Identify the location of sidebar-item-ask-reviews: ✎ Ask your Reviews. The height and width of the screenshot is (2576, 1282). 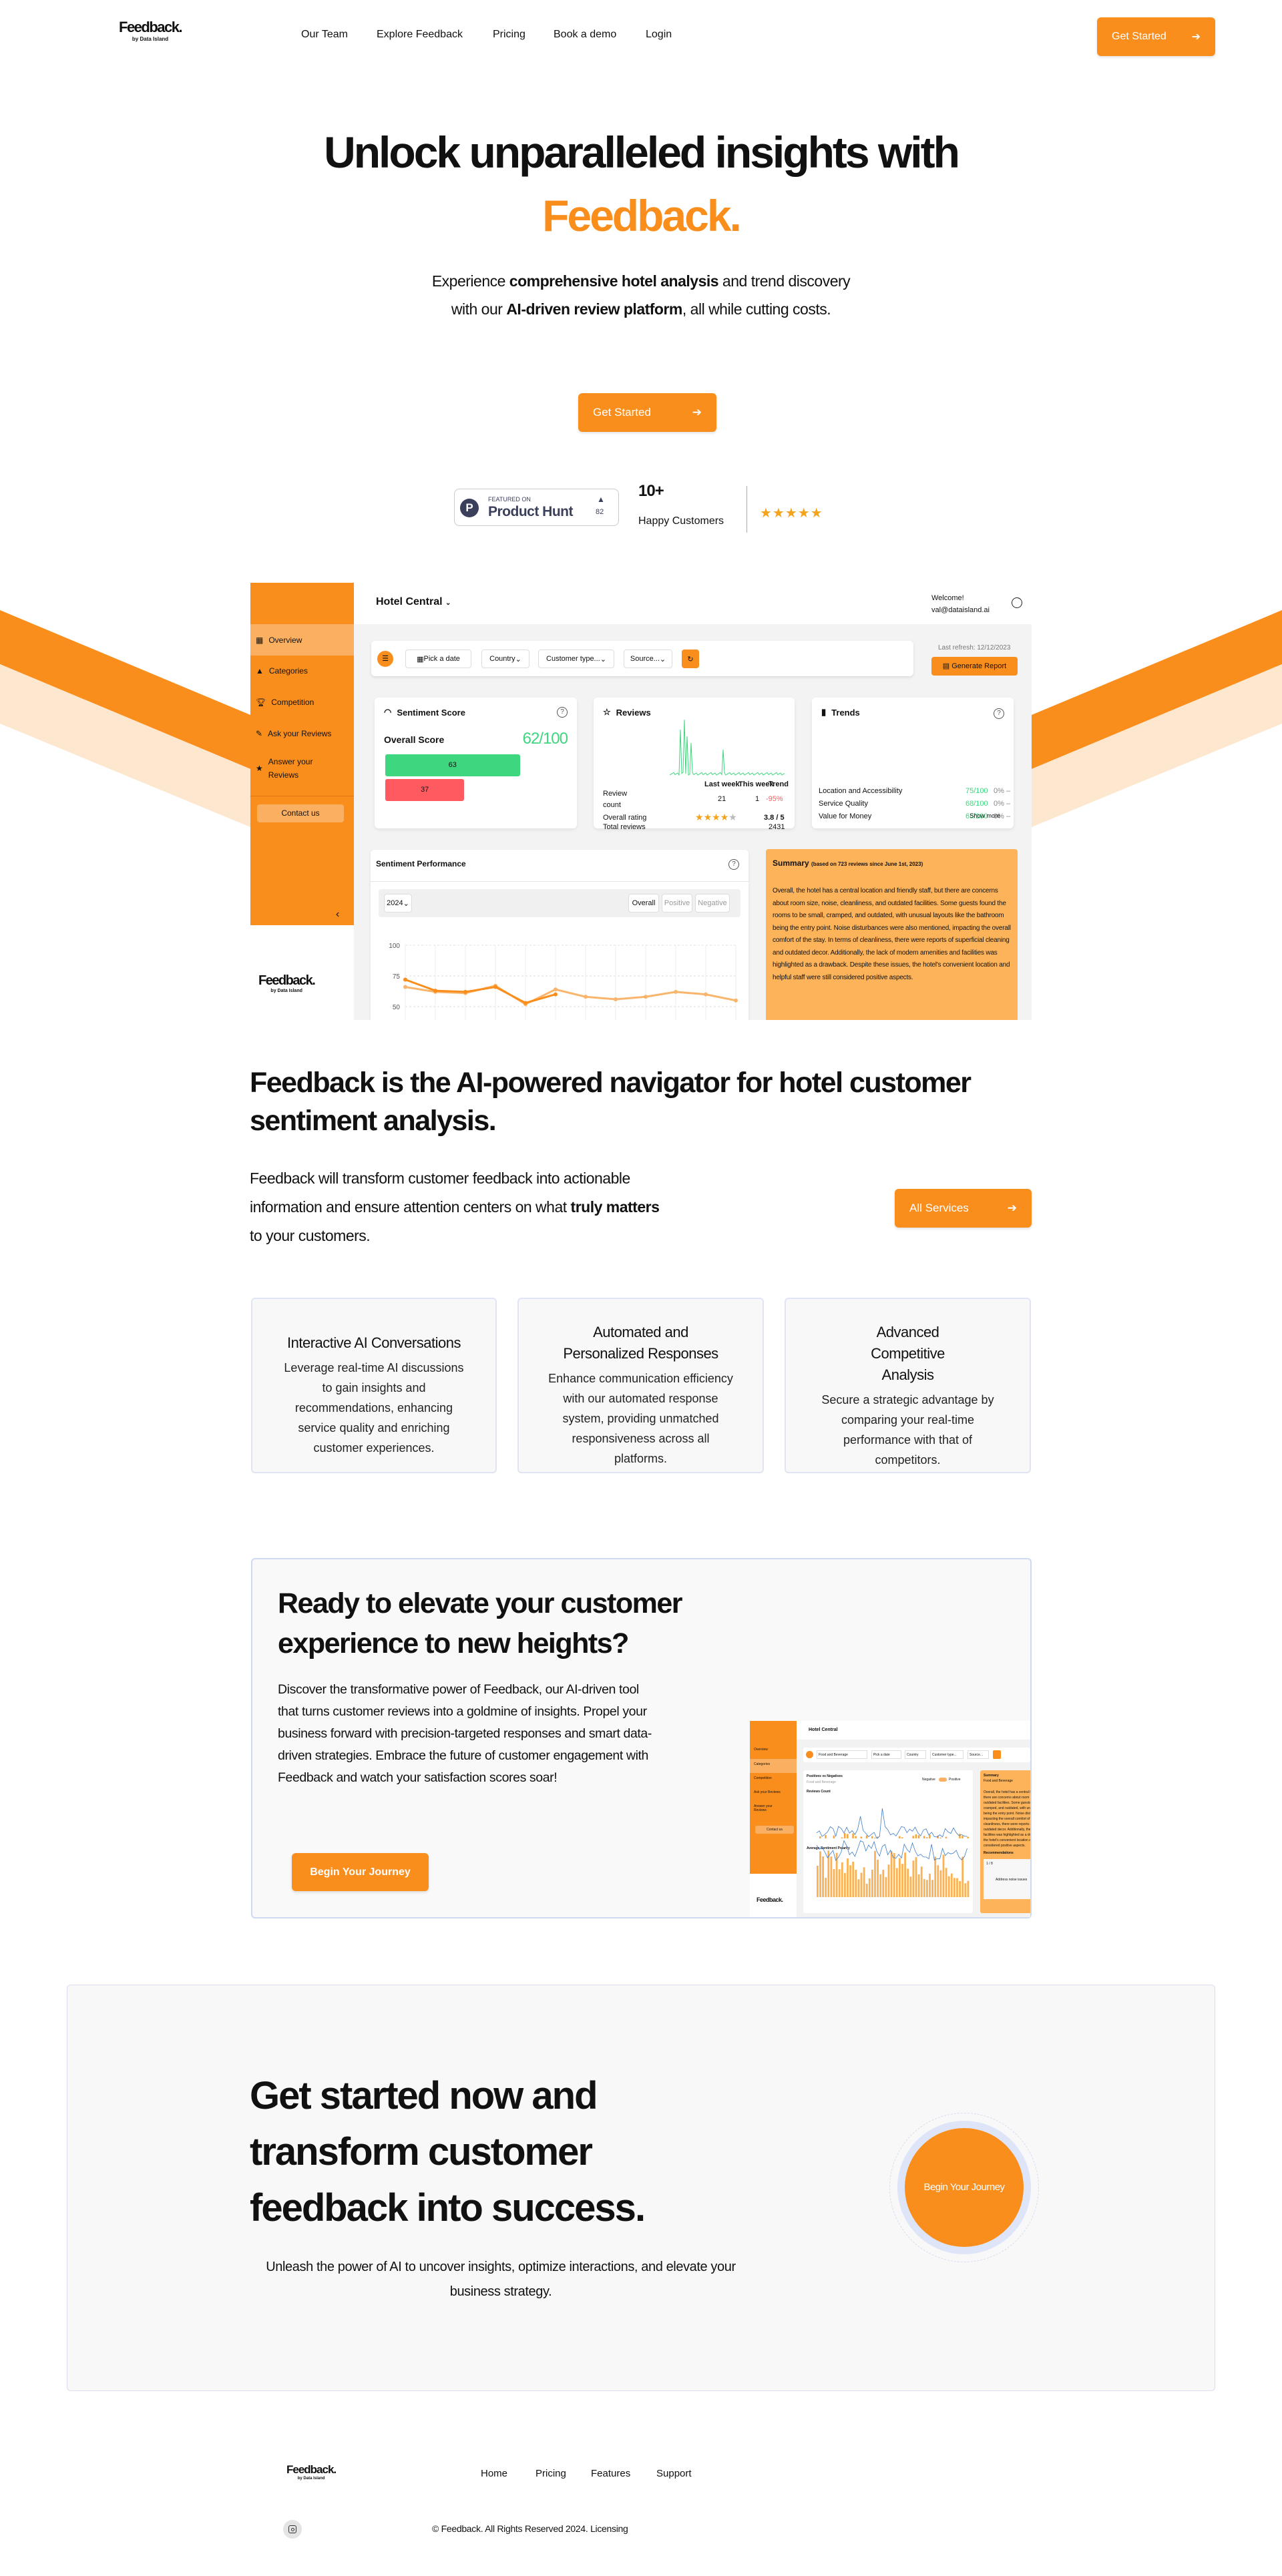
(302, 734).